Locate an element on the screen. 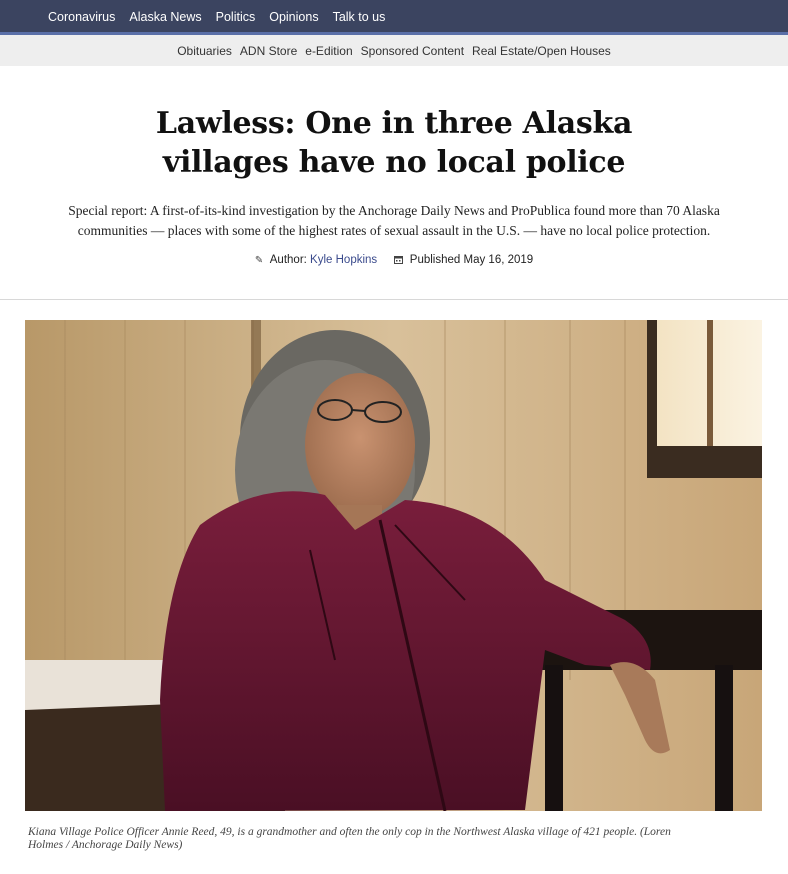 This screenshot has width=788, height=874. nav-item-alaska-news: Alaska News is located at coordinates (165, 21).